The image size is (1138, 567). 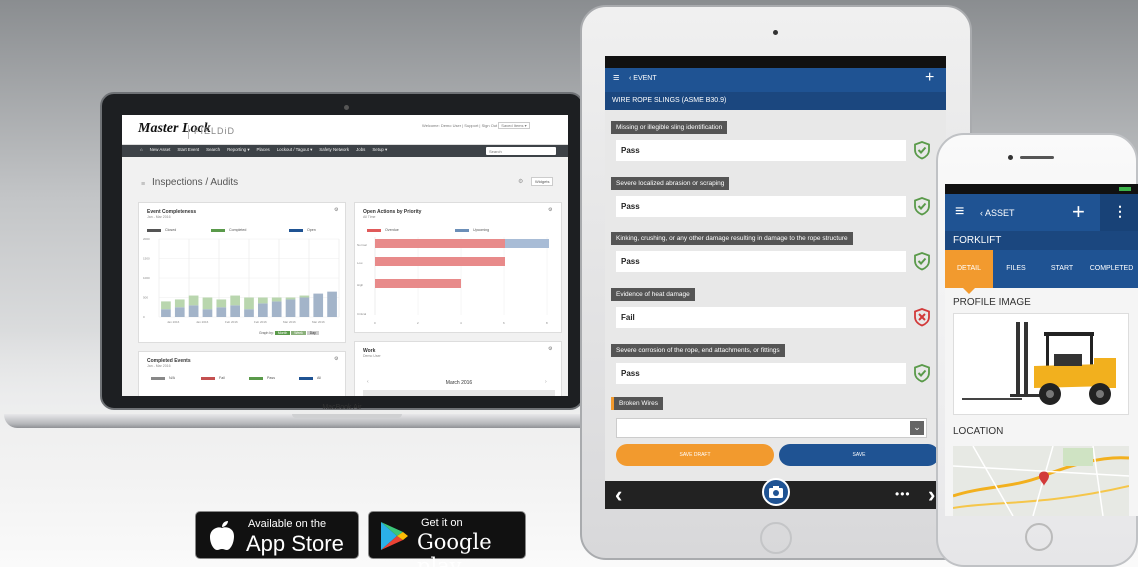 What do you see at coordinates (347, 416) in the screenshot?
I see `laptop-notch` at bounding box center [347, 416].